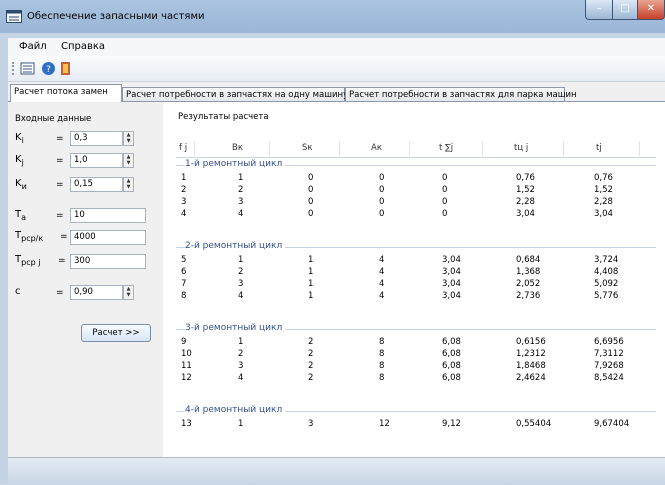 This screenshot has height=485, width=665. I want to click on t-a-input: 10, so click(108, 215).